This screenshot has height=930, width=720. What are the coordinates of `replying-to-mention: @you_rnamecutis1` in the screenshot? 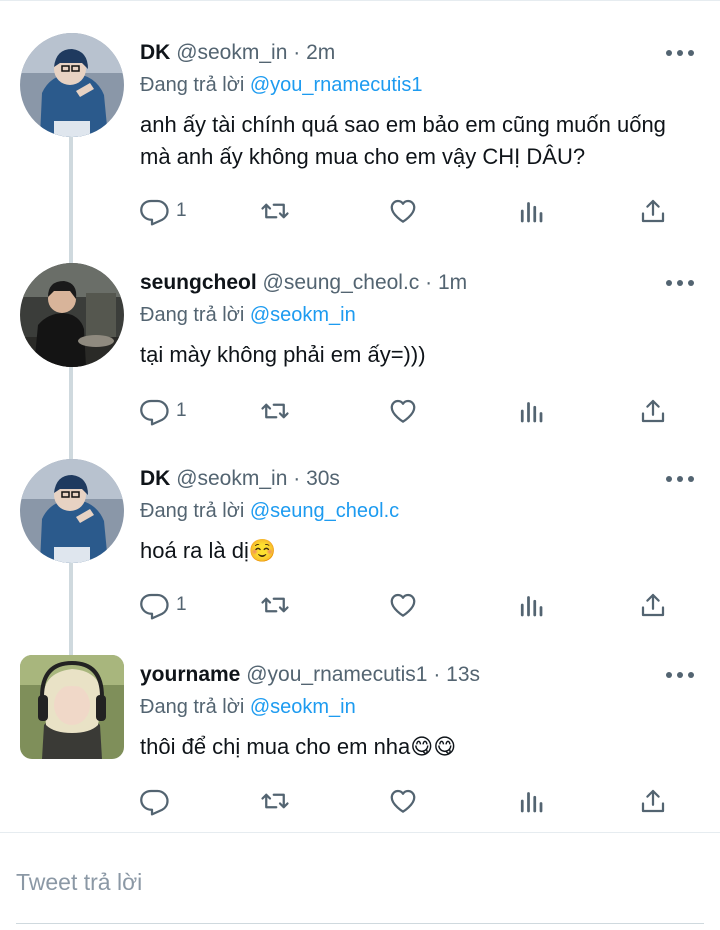 It's located at (336, 85).